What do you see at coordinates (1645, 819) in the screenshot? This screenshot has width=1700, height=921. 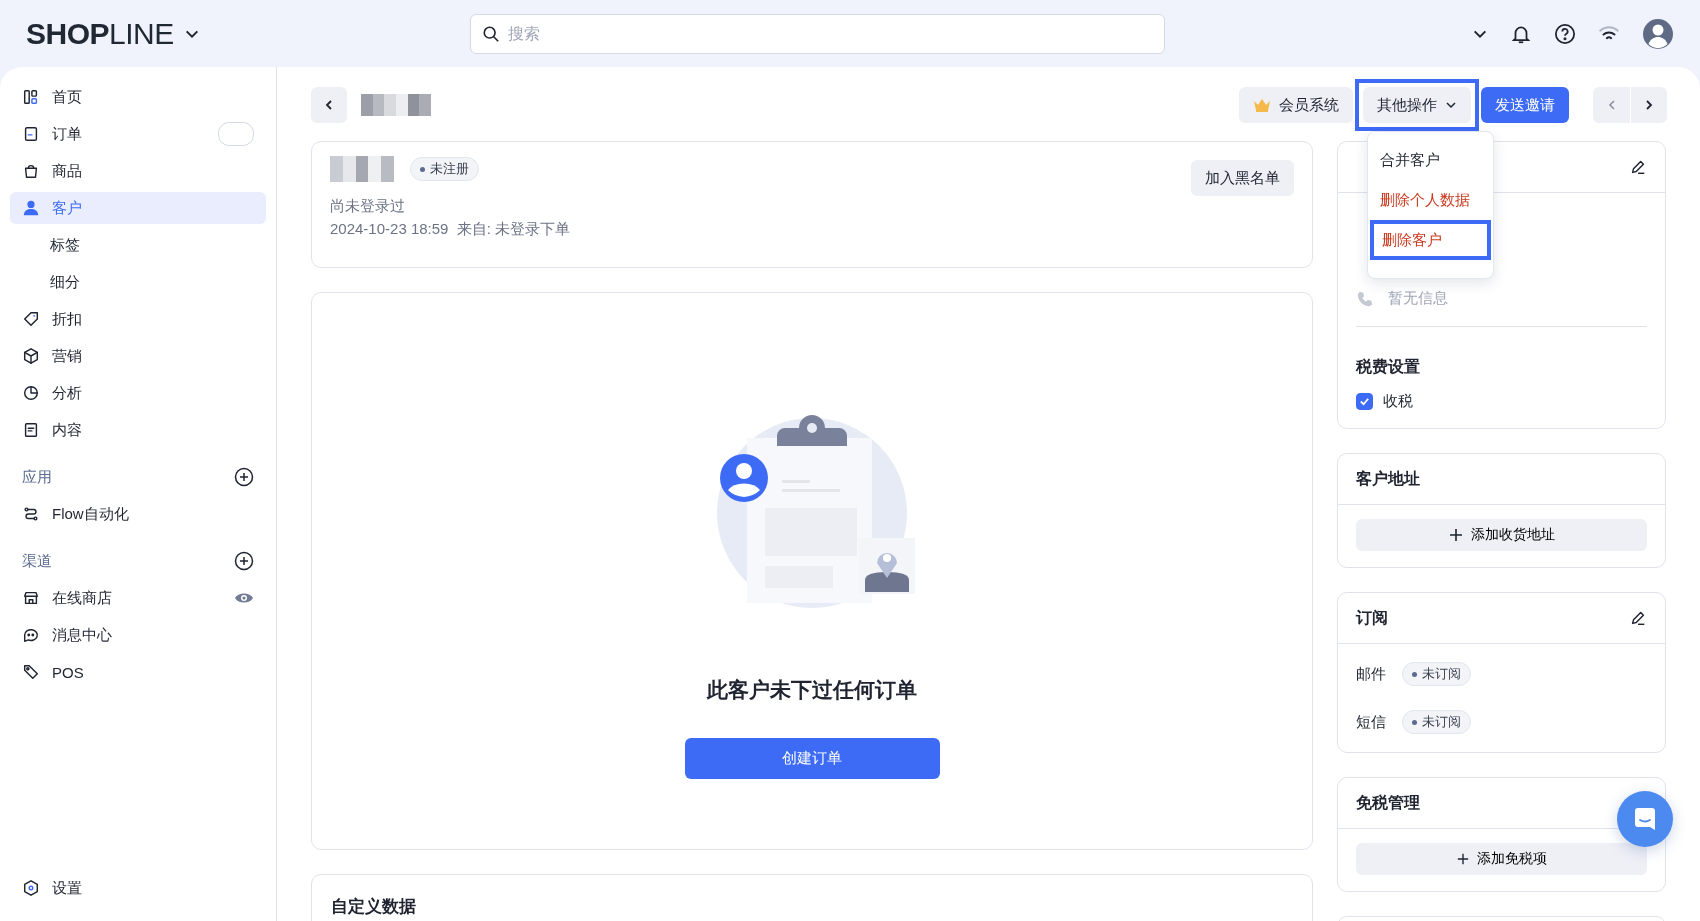 I see `chat-icon` at bounding box center [1645, 819].